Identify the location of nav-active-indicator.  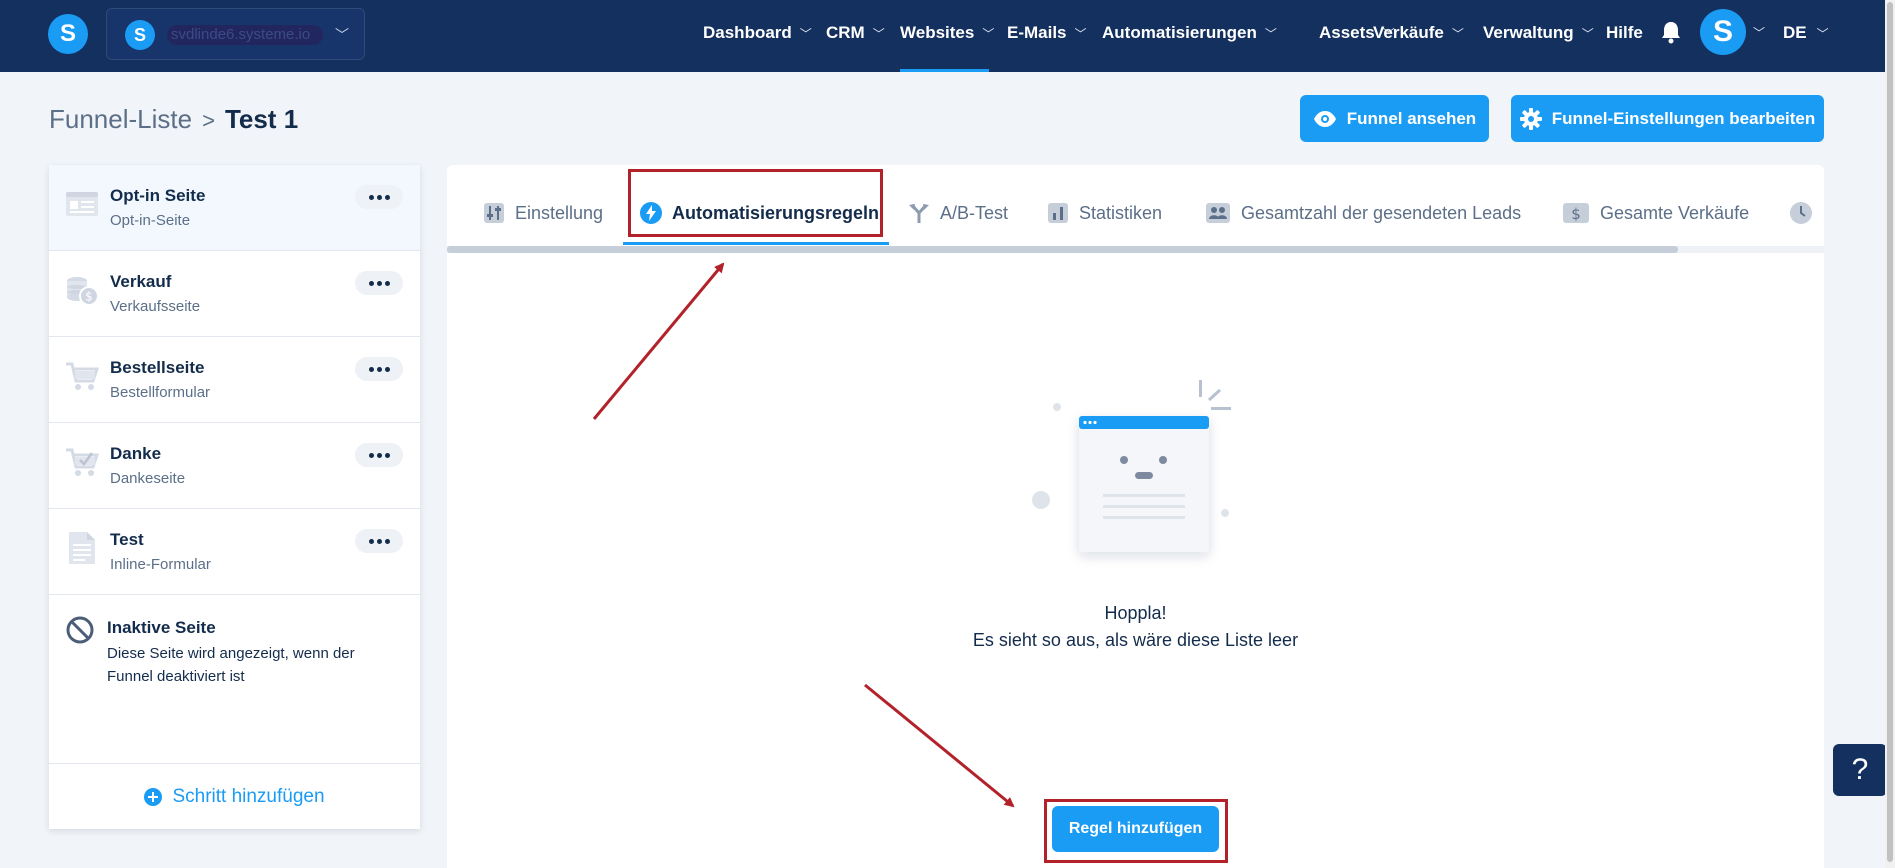
(944, 70).